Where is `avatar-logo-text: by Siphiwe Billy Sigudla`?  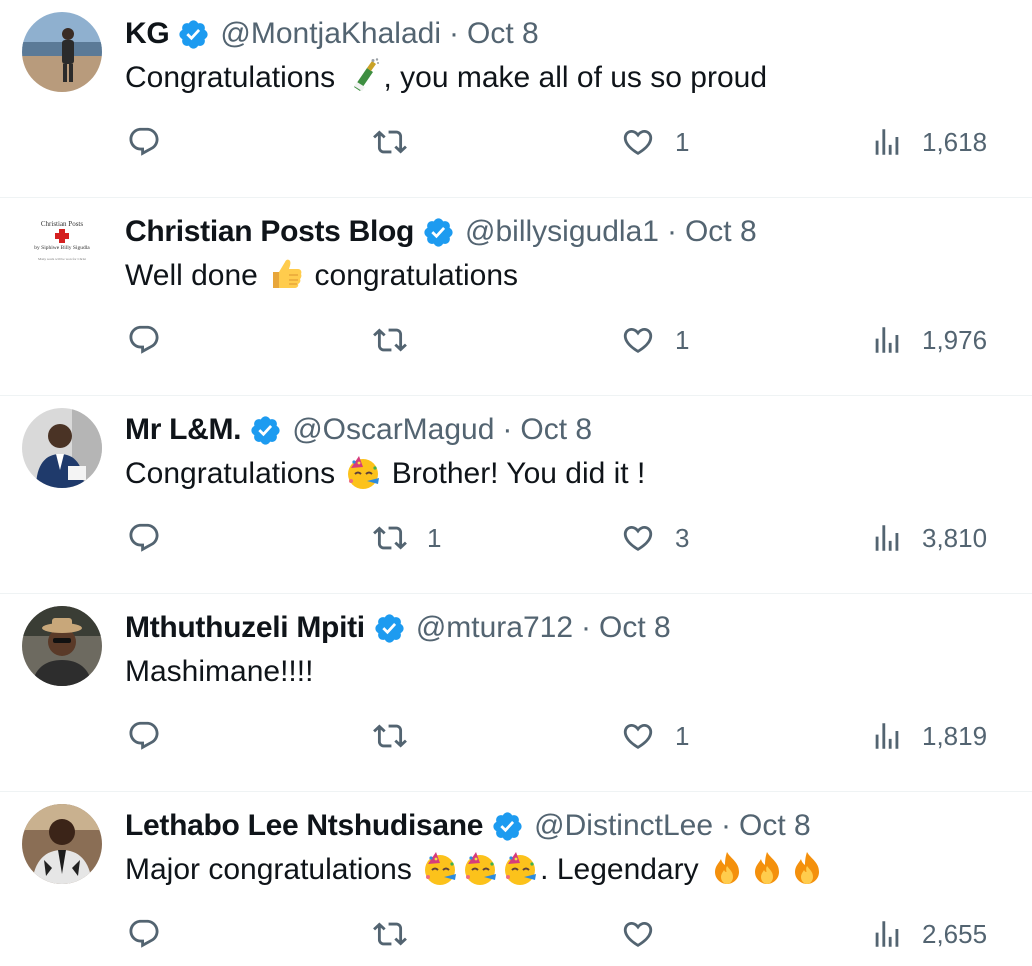 avatar-logo-text: by Siphiwe Billy Sigudla is located at coordinates (62, 248).